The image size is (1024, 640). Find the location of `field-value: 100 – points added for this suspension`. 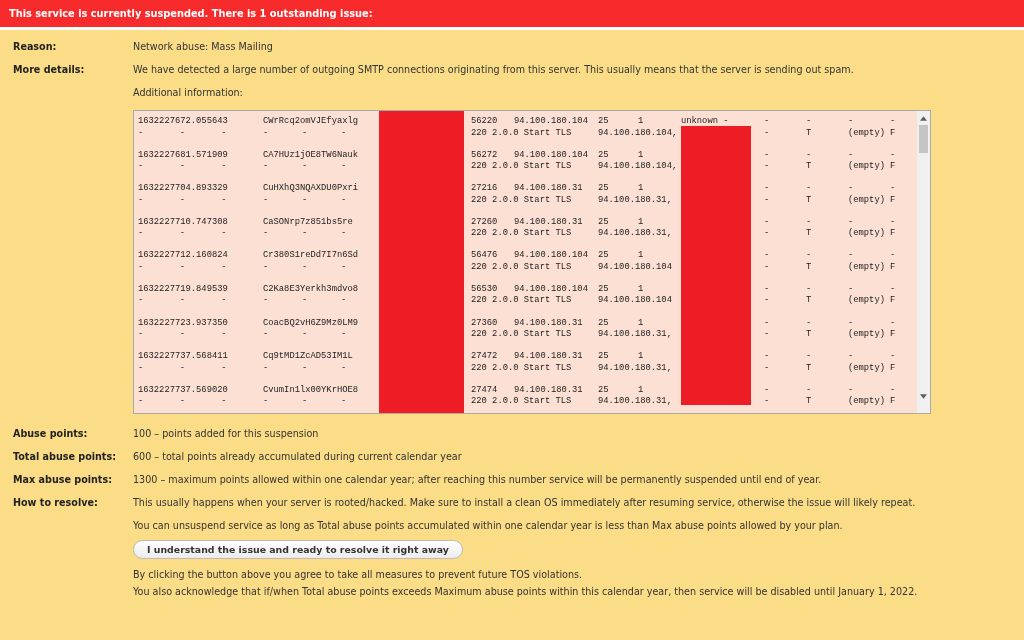

field-value: 100 – points added for this suspension is located at coordinates (226, 433).